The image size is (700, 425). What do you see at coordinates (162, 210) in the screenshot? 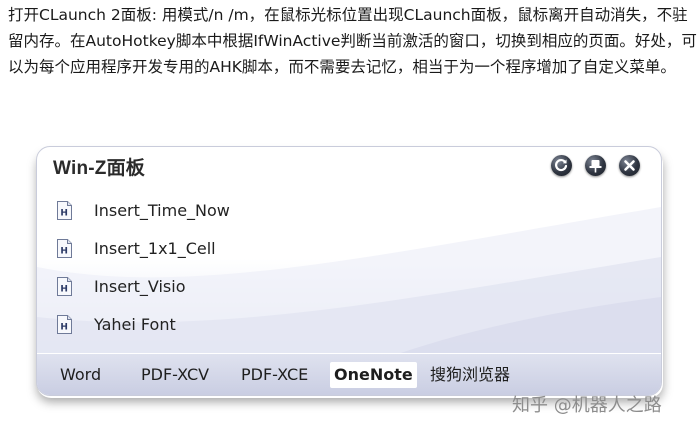
I see `item-label: Insert_Time_Now` at bounding box center [162, 210].